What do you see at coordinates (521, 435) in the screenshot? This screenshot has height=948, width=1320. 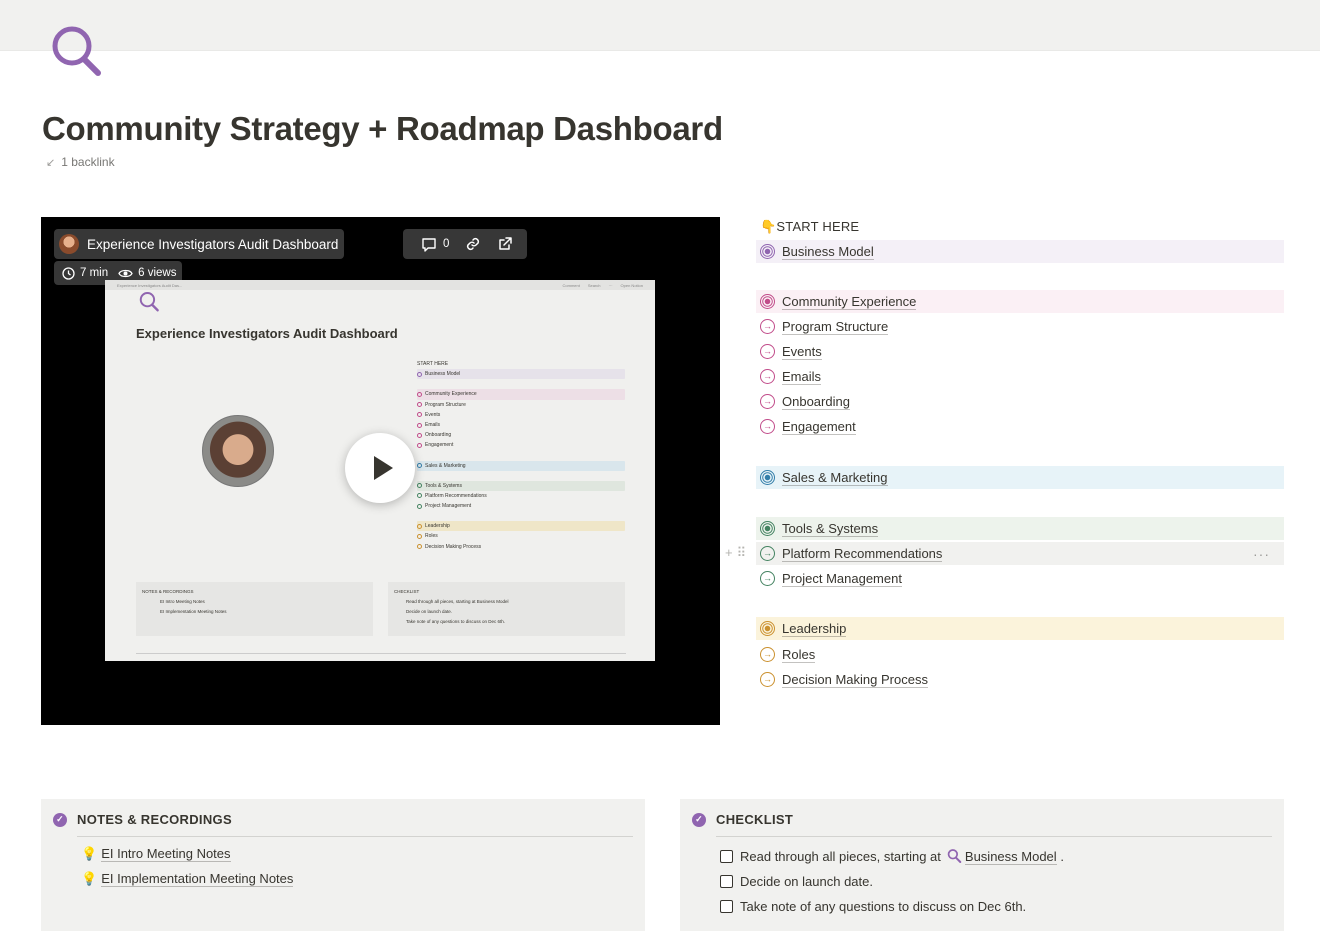 I see `thumbnail-index-item: Onboarding` at bounding box center [521, 435].